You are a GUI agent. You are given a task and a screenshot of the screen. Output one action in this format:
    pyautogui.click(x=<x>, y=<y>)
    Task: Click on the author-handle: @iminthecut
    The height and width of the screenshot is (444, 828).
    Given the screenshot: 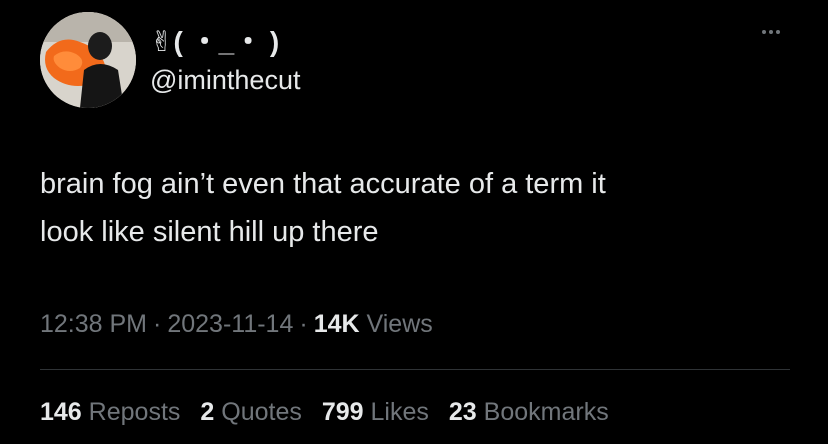 What is the action you would take?
    pyautogui.click(x=225, y=80)
    